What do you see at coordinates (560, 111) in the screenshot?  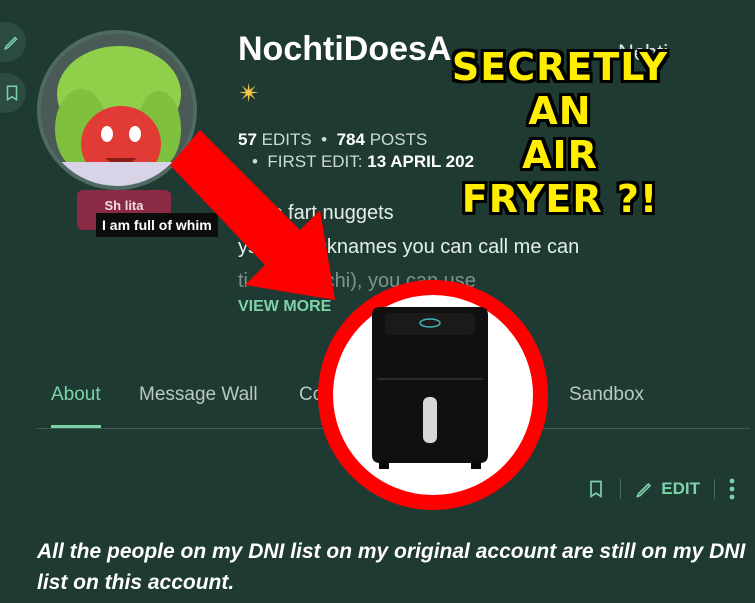 I see `caption-line: AN` at bounding box center [560, 111].